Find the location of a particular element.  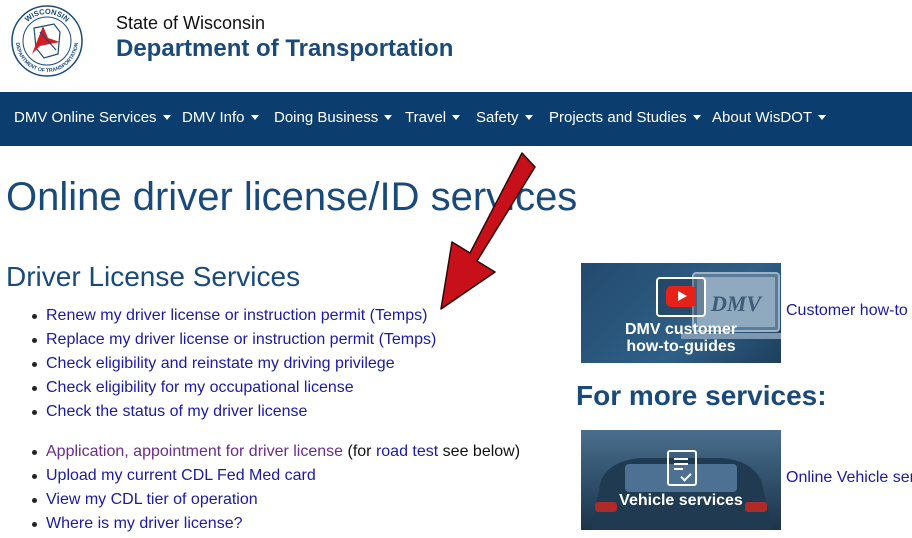

nav-label: Doing Business is located at coordinates (326, 117).